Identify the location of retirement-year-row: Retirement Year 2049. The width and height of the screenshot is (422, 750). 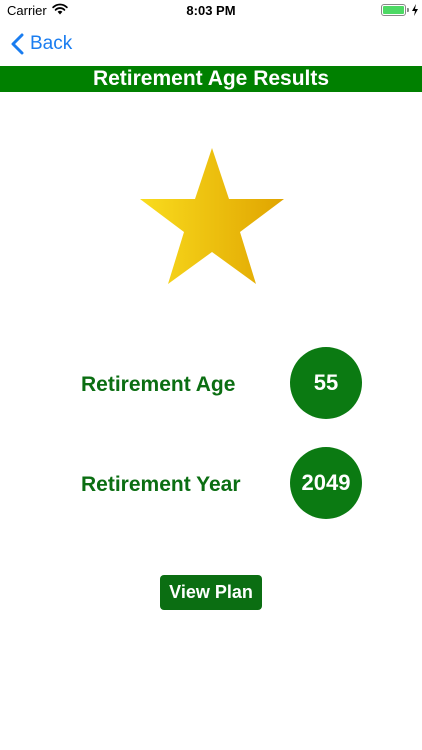
(211, 483).